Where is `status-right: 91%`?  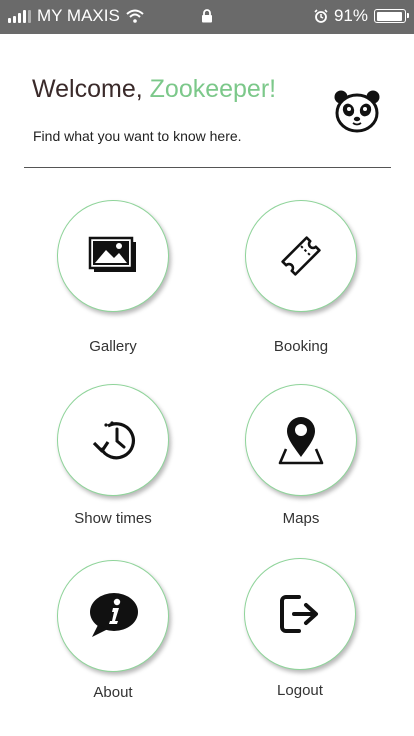 status-right: 91% is located at coordinates (361, 16).